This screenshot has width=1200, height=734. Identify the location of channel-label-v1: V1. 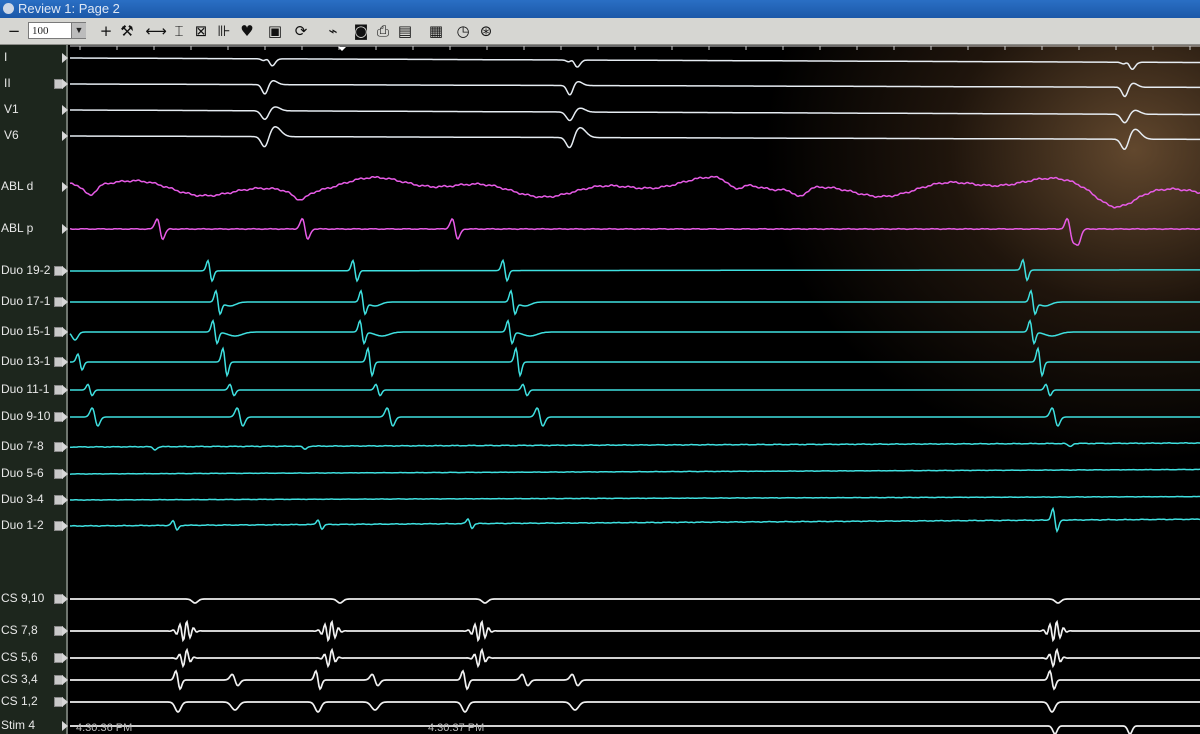
(11, 109).